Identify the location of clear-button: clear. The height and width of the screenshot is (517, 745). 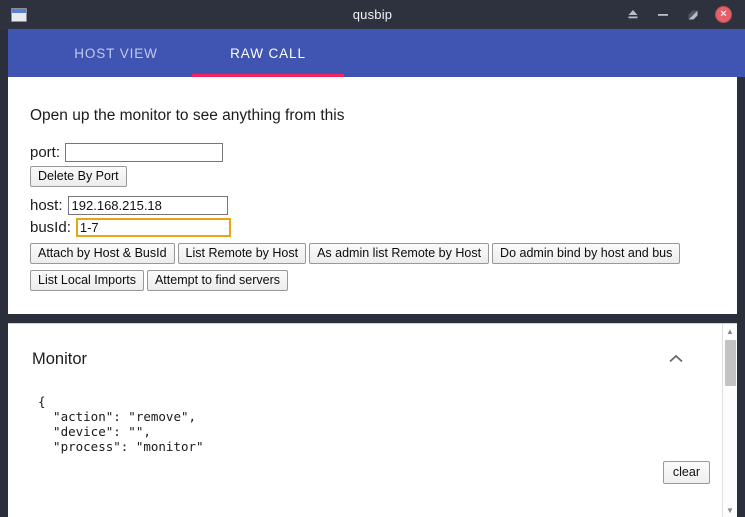
(686, 472).